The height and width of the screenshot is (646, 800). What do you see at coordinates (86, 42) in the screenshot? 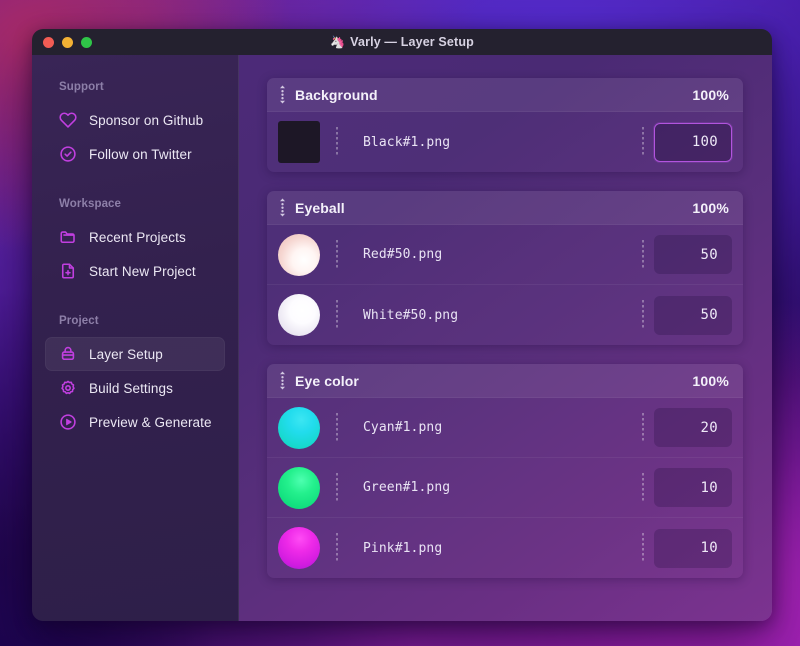
I see `zoom-button` at bounding box center [86, 42].